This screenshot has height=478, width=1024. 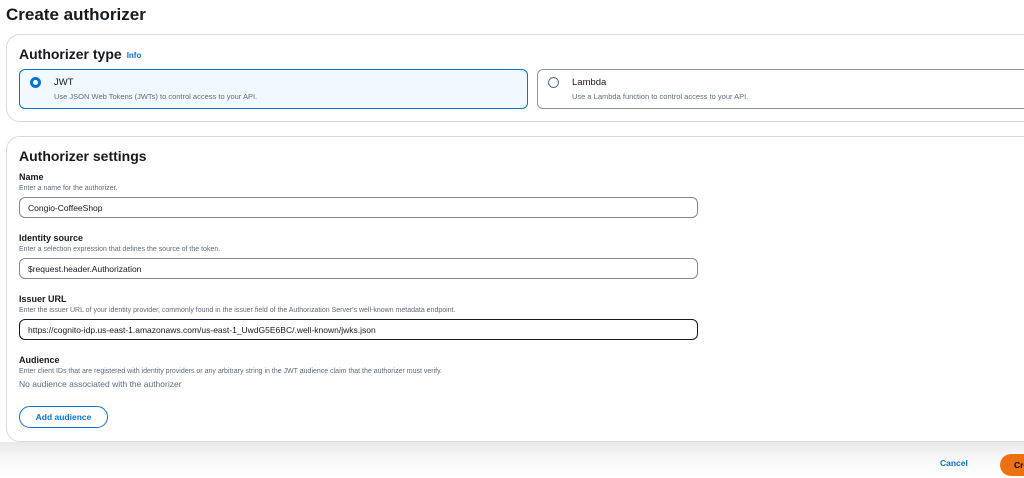 I want to click on add-audience-button: Add audience, so click(x=63, y=417).